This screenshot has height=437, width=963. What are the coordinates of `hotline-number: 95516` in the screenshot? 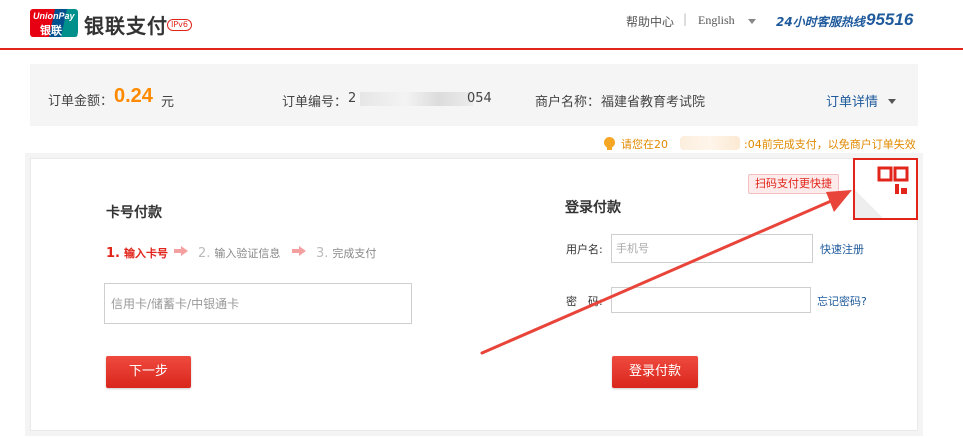 It's located at (890, 19).